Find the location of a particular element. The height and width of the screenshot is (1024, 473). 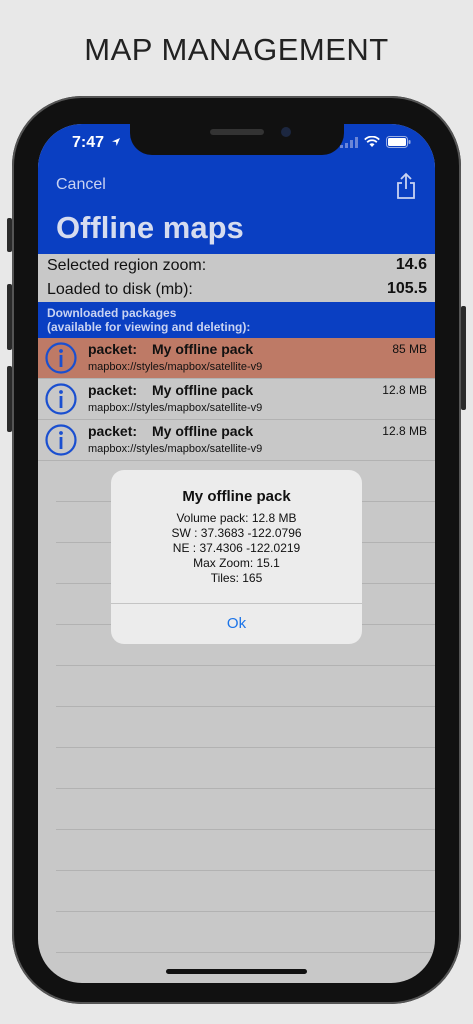

status-time: 7:47 is located at coordinates (88, 142).